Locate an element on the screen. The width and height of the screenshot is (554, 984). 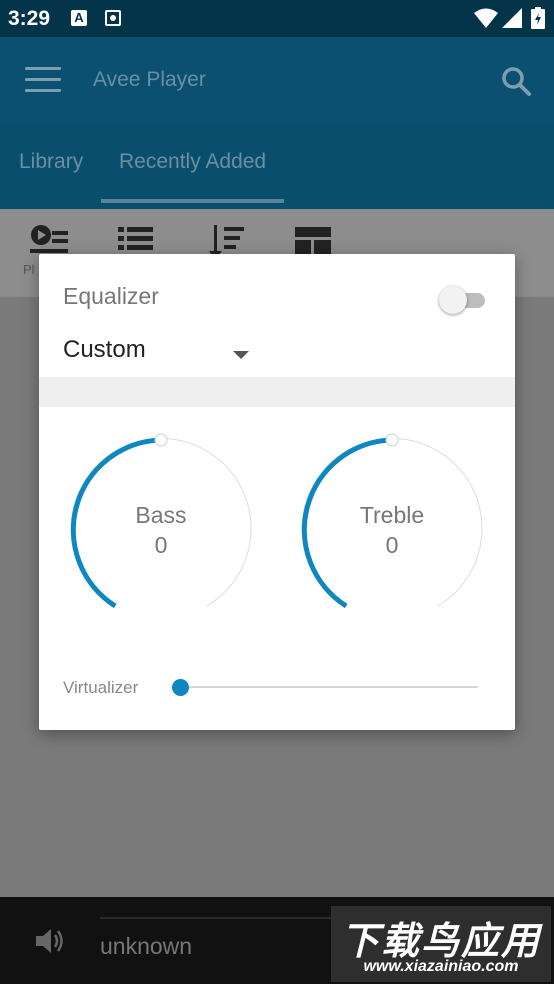
app-title: Avee Player is located at coordinates (149, 79).